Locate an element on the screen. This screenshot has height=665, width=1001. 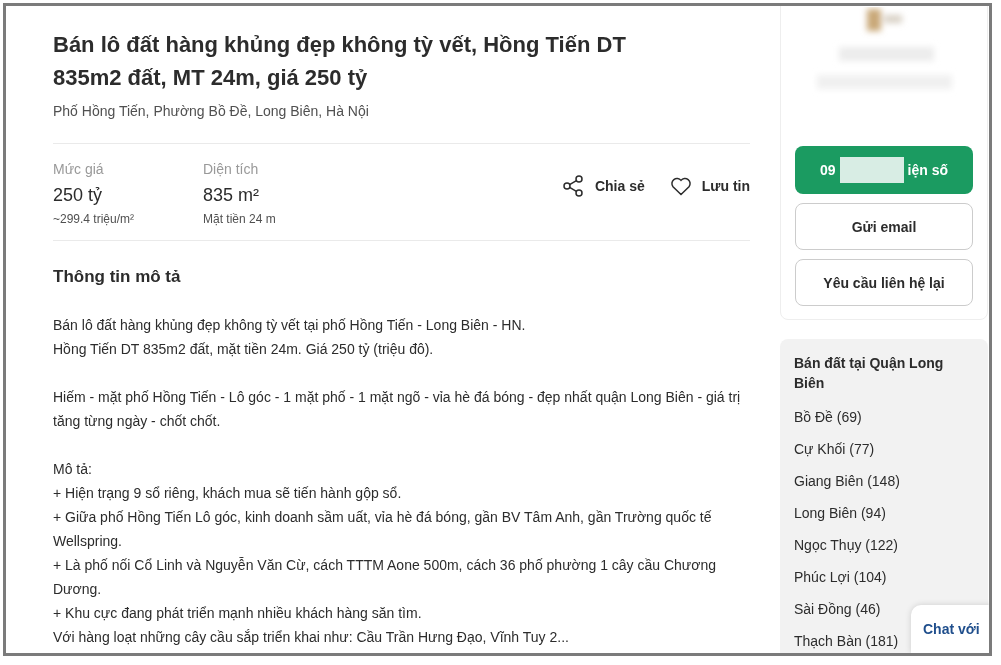
description-text: Hồng Tiến DT 835m2 đất, mặt tiền 24m. Giá 250 tỷ (triệu đô). is located at coordinates (244, 349).